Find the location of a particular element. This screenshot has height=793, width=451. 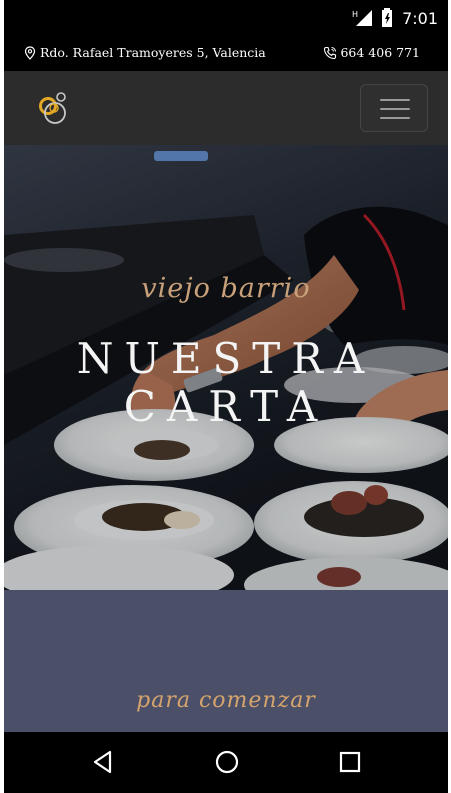

page-title-line-2: CARTA is located at coordinates (226, 406).